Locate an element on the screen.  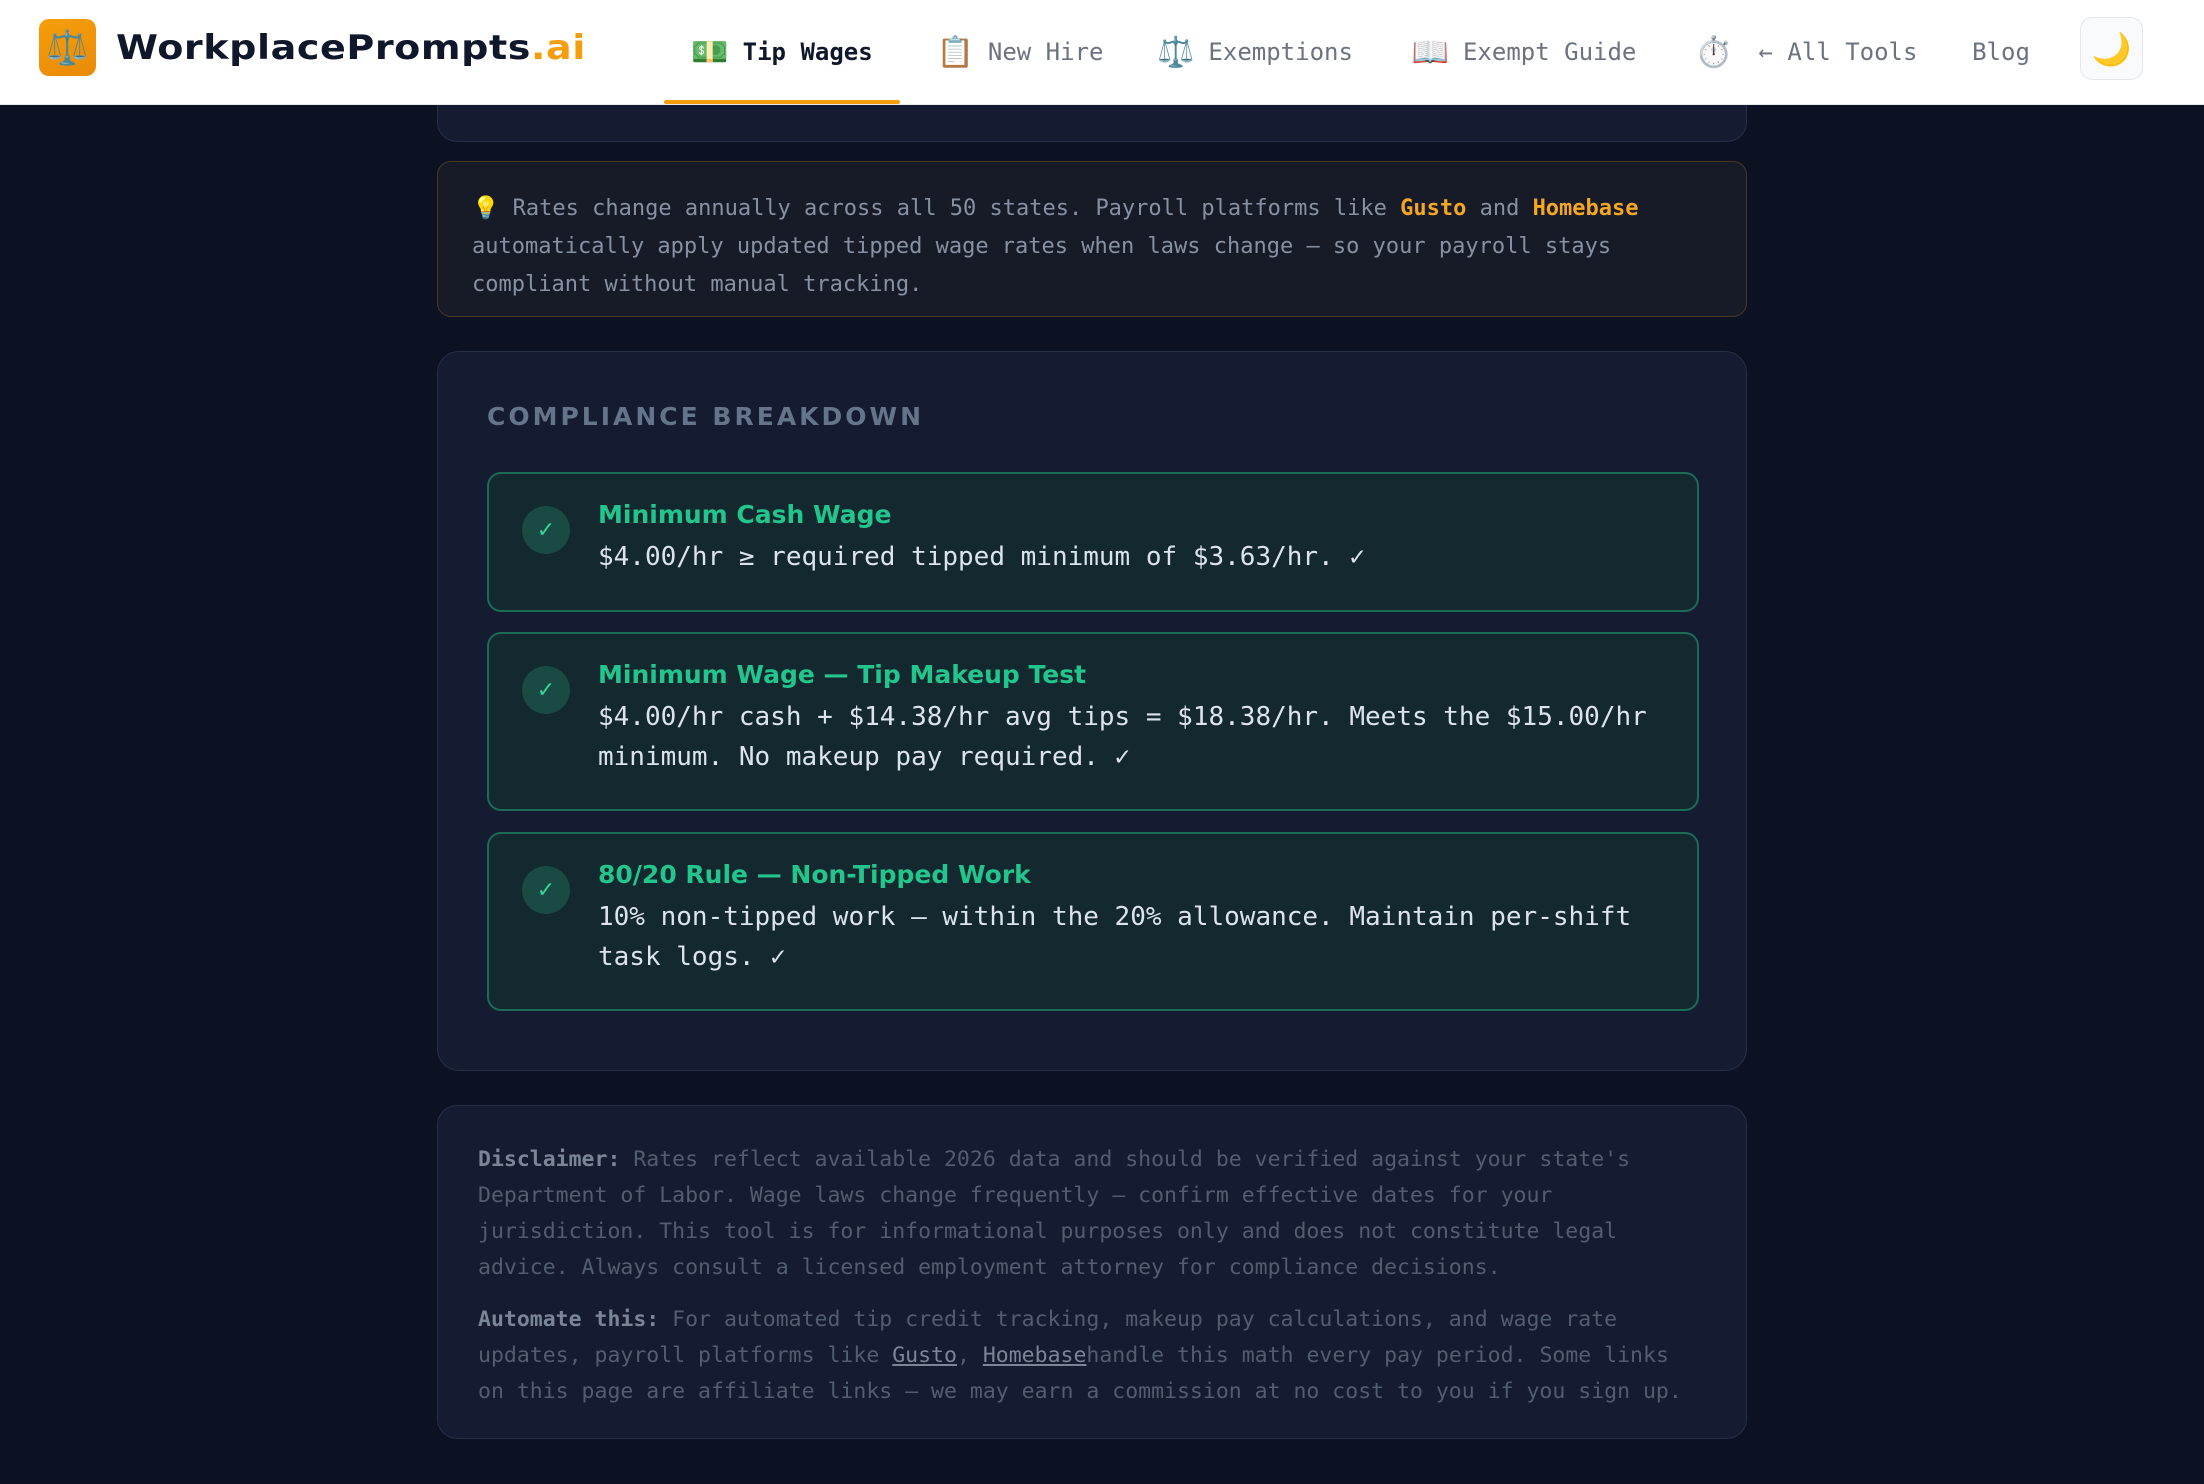
check-title: Minimum Wage — Tip Makeup Test is located at coordinates (842, 674).